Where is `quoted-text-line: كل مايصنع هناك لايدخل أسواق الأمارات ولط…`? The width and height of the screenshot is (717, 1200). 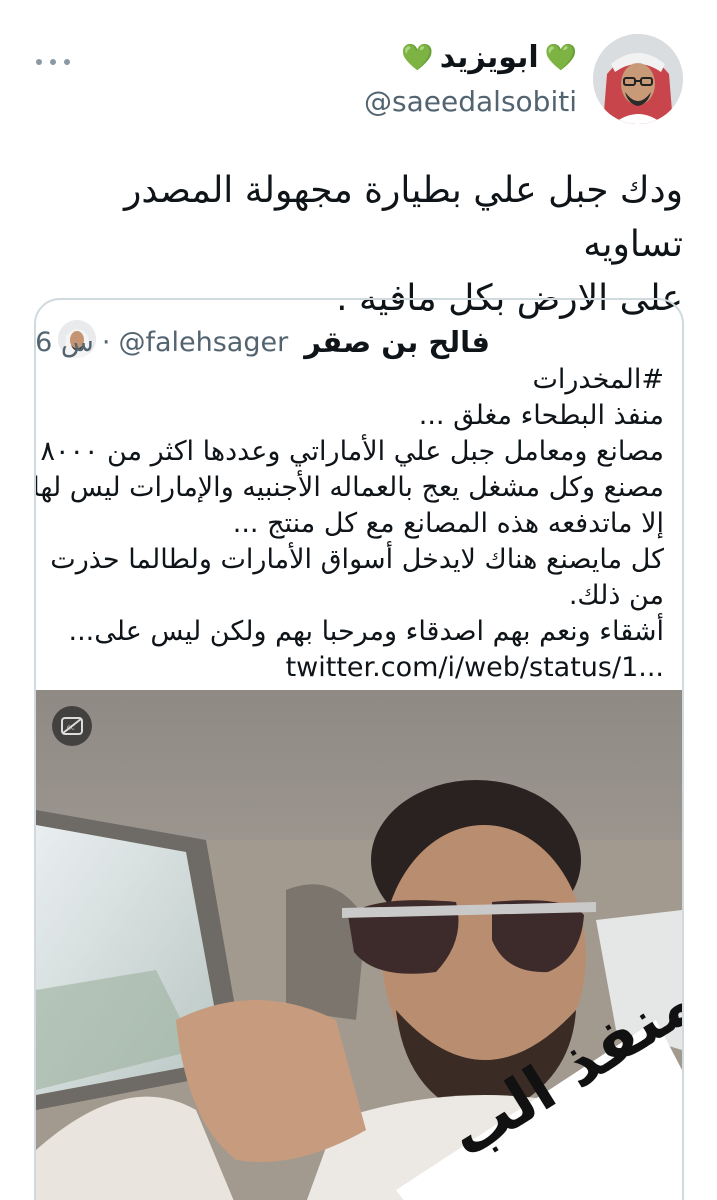
quoted-text-line: كل مايصنع هناك لايدخل أسواق الأمارات ولط… is located at coordinates (357, 559).